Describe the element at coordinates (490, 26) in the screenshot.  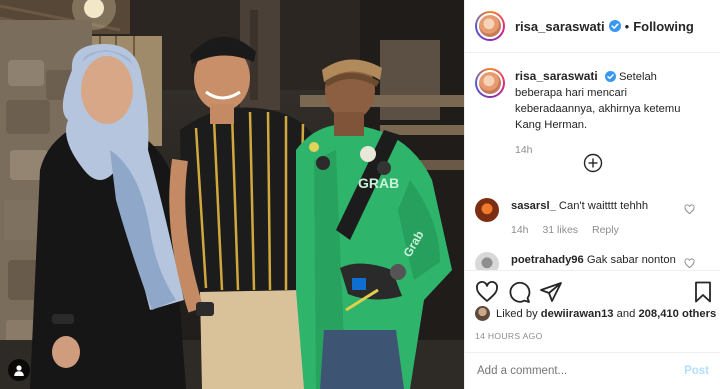
I see `author-avatar` at that location.